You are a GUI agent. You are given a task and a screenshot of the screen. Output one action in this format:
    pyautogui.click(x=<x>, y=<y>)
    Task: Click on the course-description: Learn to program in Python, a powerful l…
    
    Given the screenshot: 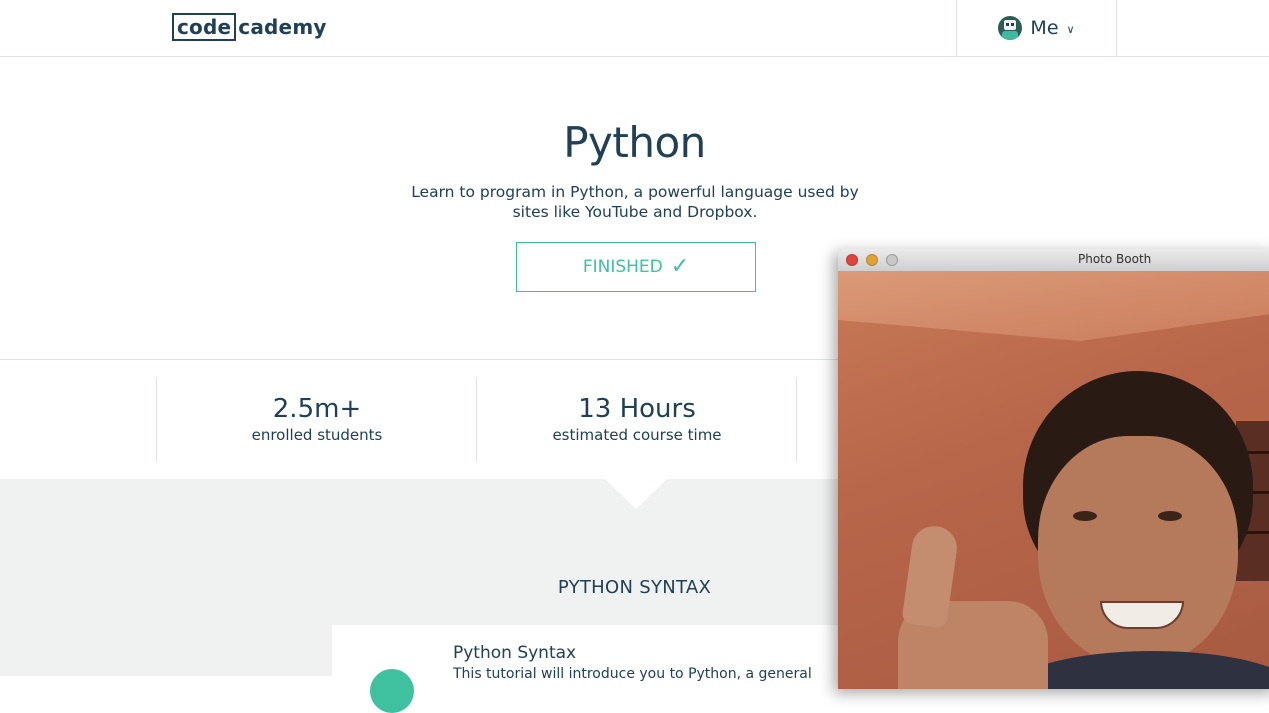 What is the action you would take?
    pyautogui.click(x=635, y=202)
    